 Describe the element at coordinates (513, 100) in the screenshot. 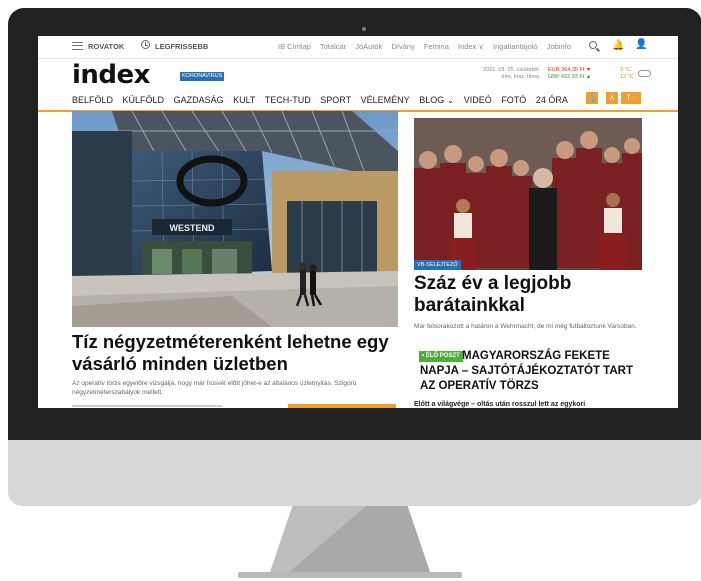

I see `nav-item-foto: FOTÓ` at that location.